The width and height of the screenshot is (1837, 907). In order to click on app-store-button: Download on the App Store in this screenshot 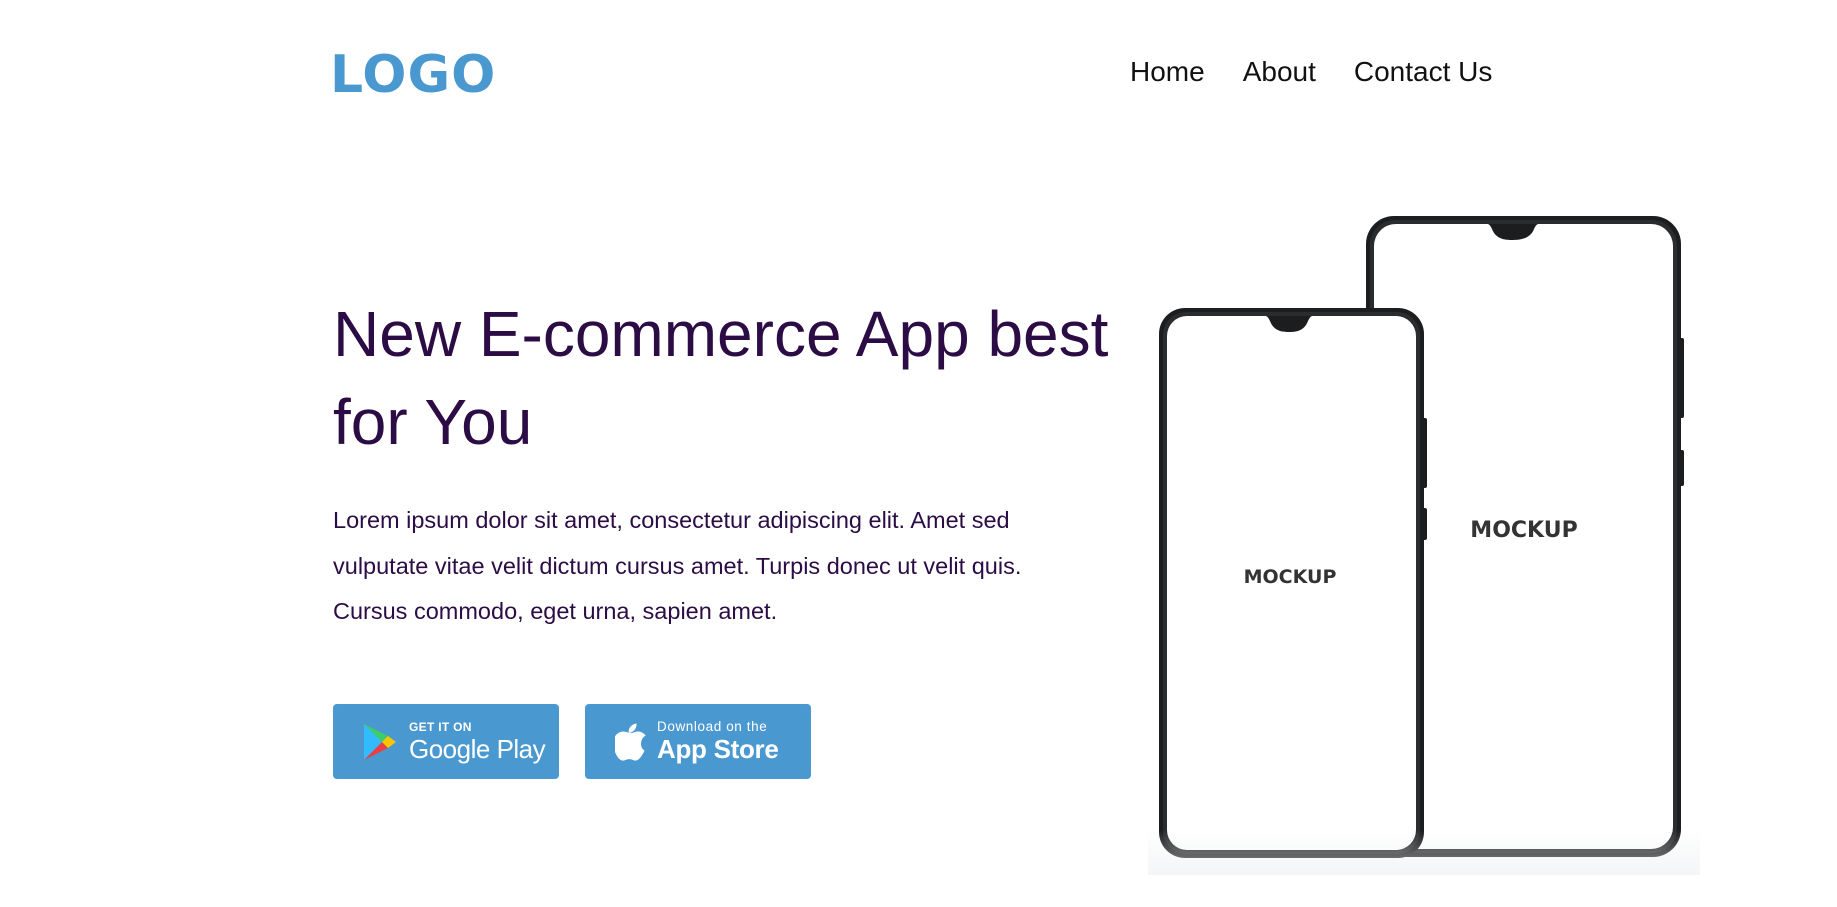, I will do `click(698, 741)`.